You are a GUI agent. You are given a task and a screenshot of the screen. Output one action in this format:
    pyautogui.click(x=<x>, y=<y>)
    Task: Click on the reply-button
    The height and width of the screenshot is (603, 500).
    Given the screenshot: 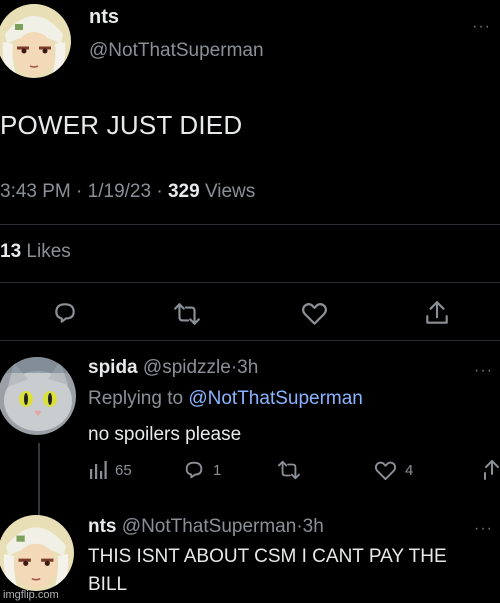 What is the action you would take?
    pyautogui.click(x=65, y=313)
    